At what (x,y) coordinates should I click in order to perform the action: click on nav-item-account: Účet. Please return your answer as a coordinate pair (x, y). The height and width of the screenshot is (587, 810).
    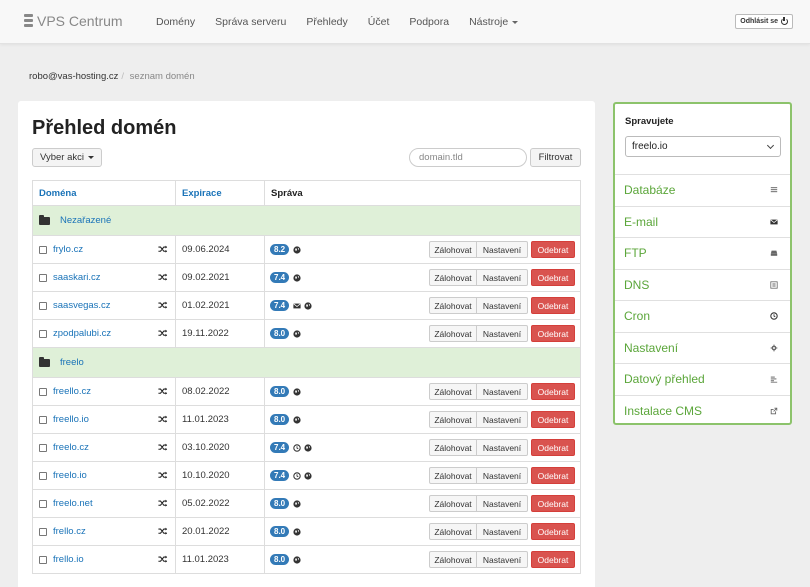
    Looking at the image, I should click on (379, 22).